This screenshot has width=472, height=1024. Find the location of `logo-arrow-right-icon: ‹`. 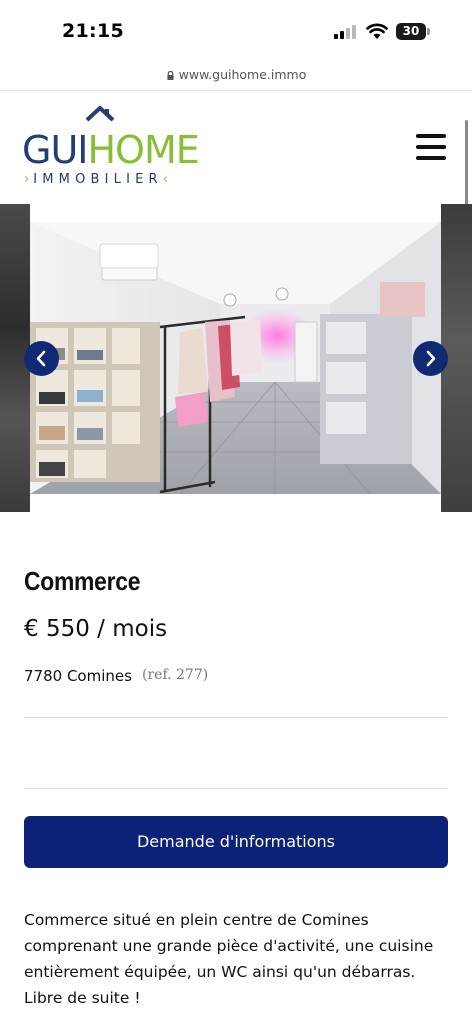

logo-arrow-right-icon: ‹ is located at coordinates (167, 179).